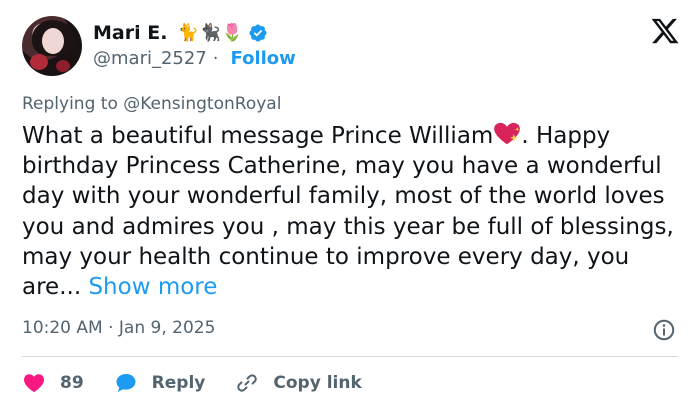 Image resolution: width=700 pixels, height=410 pixels. I want to click on speech-bubble-icon, so click(126, 383).